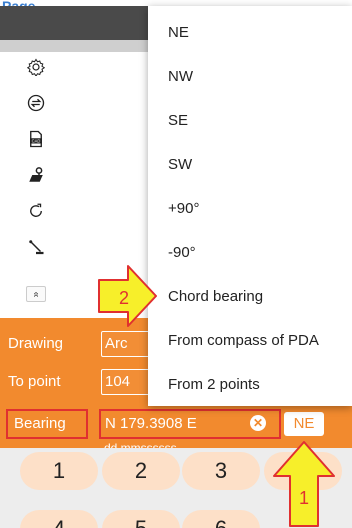  What do you see at coordinates (141, 471) in the screenshot?
I see `key-2: 2` at bounding box center [141, 471].